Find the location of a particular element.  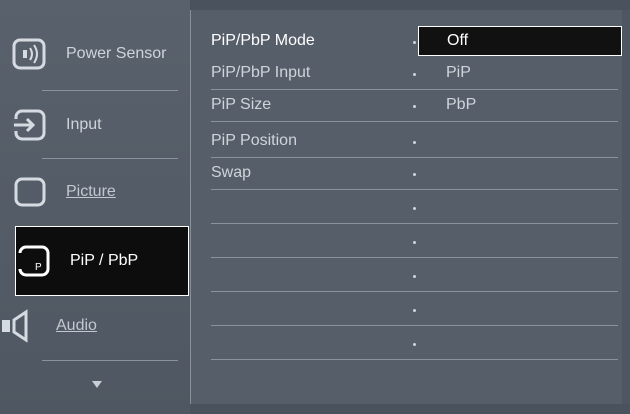

picture-icon is located at coordinates (30, 192).